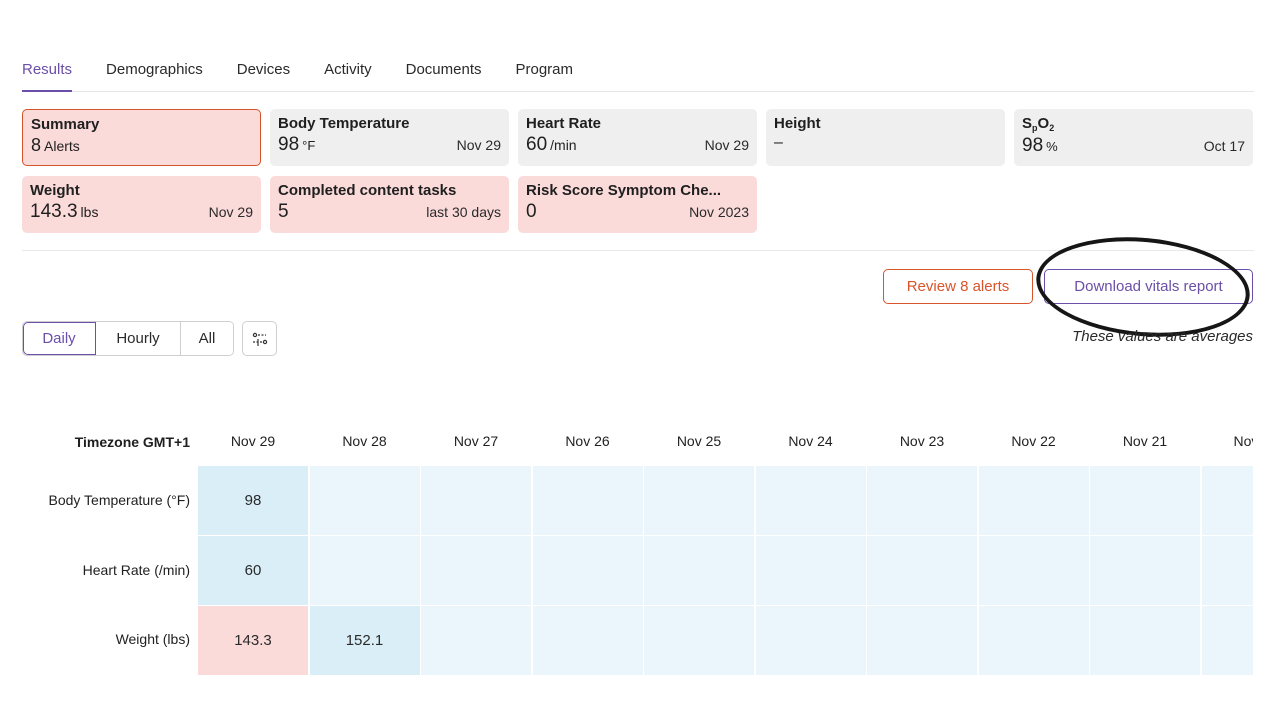 Image resolution: width=1280 pixels, height=720 pixels. Describe the element at coordinates (1033, 441) in the screenshot. I see `column-header-date: Nov 22` at that location.